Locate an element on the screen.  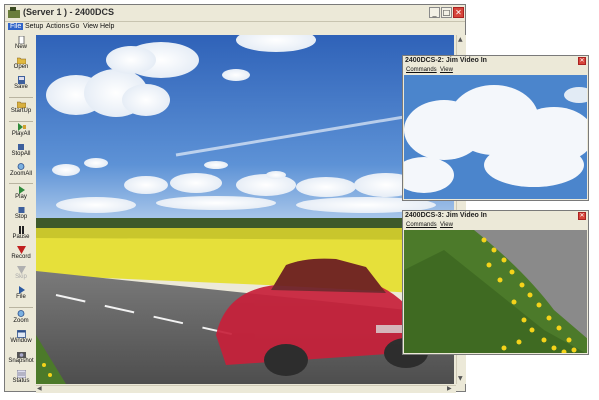
zoom-label: Zoom is located at coordinates (21, 321).